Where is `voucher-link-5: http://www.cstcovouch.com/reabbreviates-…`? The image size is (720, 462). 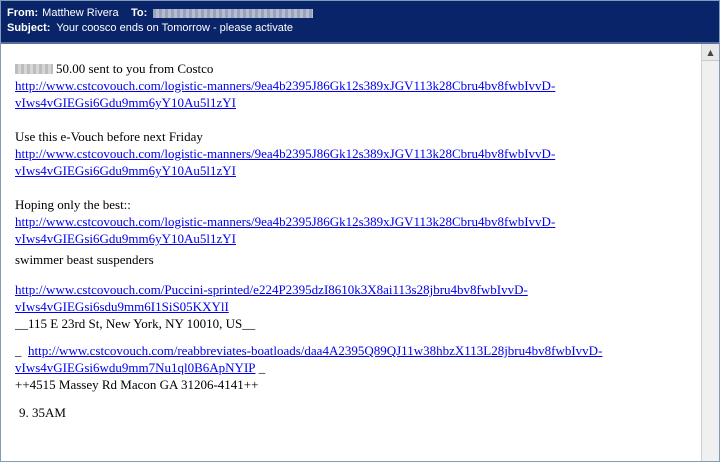 voucher-link-5: http://www.cstcovouch.com/reabbreviates-… is located at coordinates (308, 359).